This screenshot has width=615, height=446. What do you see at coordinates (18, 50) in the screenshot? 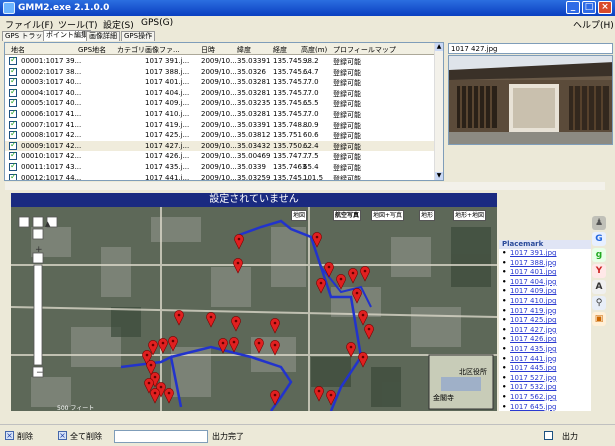
I see `col-name: 地名` at bounding box center [18, 50].